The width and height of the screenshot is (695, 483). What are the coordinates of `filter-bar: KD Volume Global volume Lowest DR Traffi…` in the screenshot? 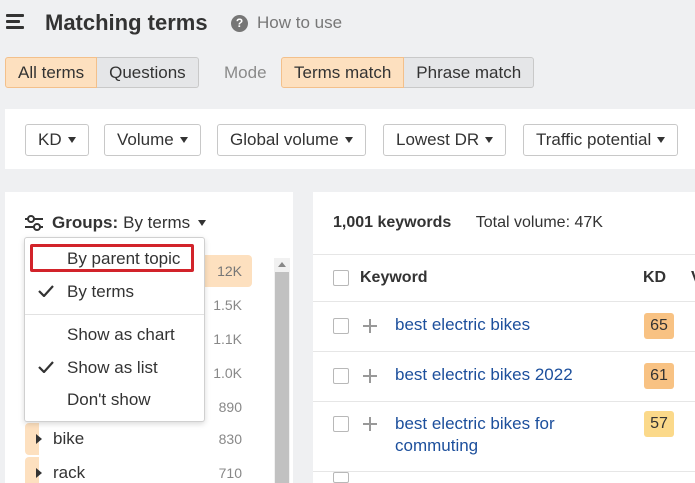 It's located at (350, 139).